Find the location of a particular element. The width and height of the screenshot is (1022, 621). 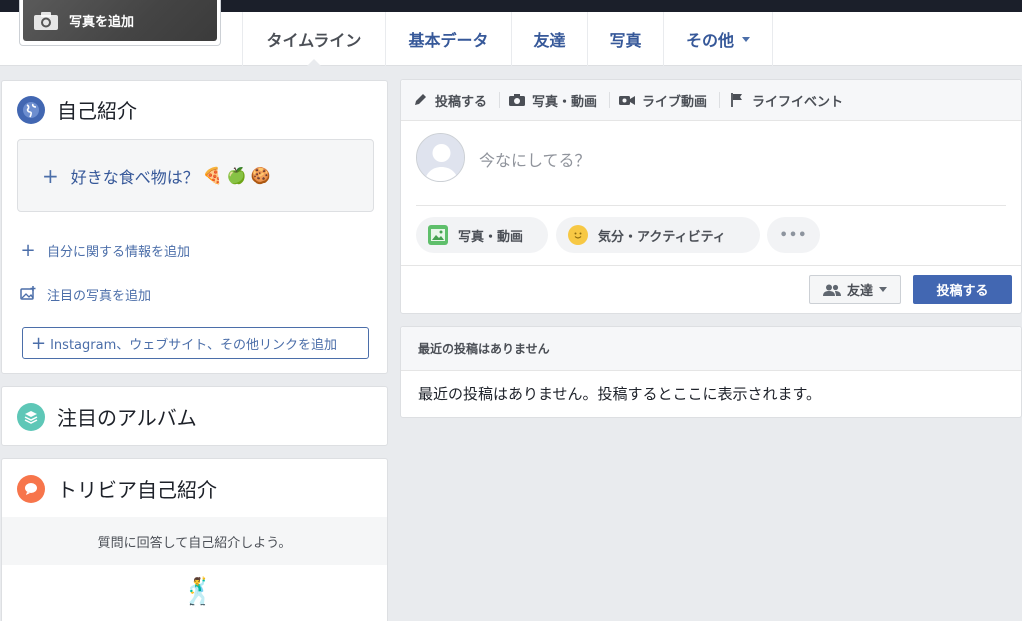

trivia-card: トリビア自己紹介 質問に回答して自己紹介しよう。 🕺 is located at coordinates (194, 539).